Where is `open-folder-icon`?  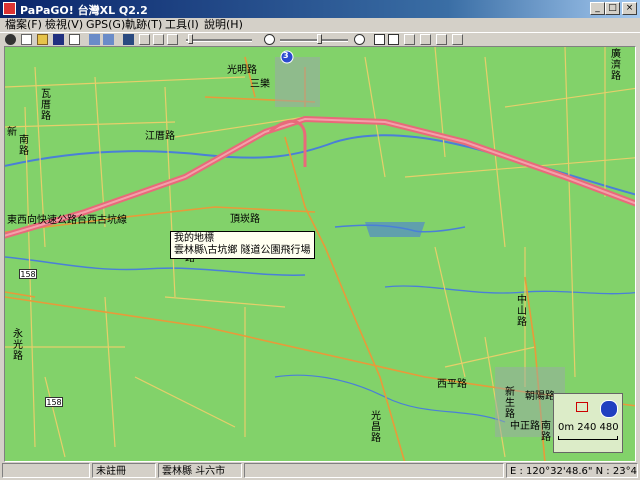 open-folder-icon is located at coordinates (42, 39).